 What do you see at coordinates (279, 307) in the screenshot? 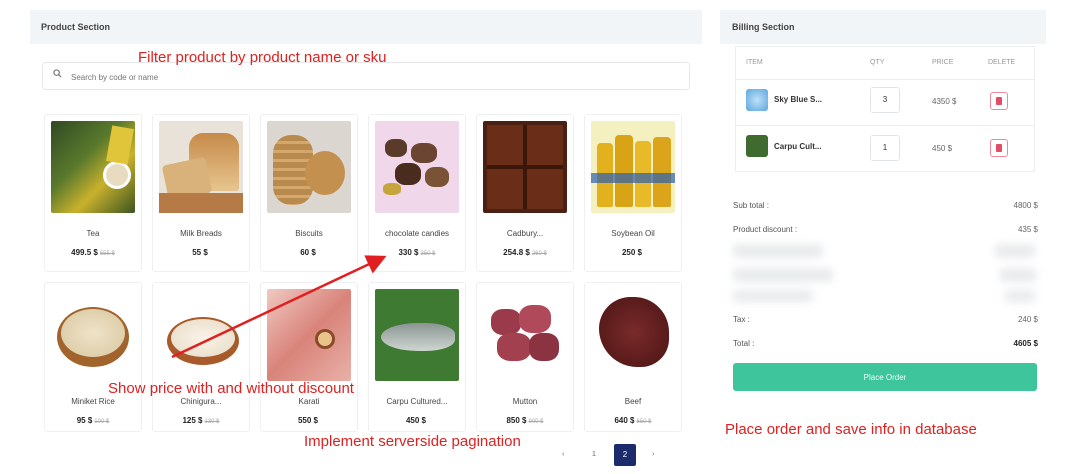
I see `annotation-arrow` at bounding box center [279, 307].